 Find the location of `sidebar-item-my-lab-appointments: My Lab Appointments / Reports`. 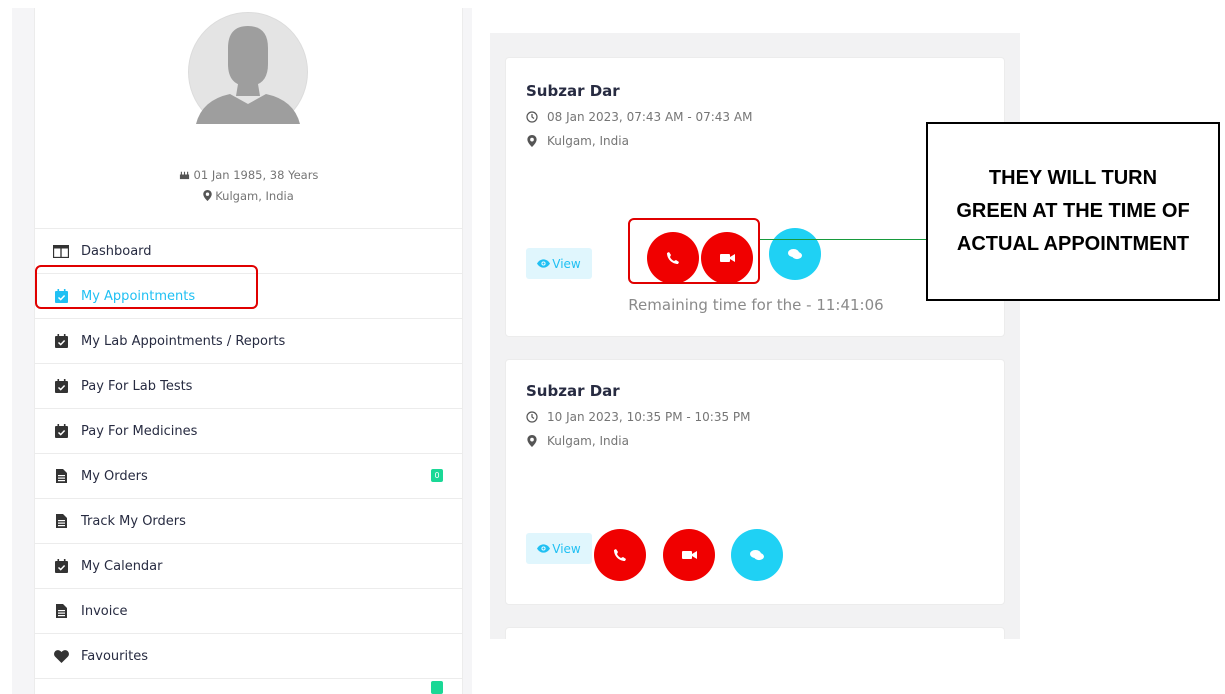

sidebar-item-my-lab-appointments: My Lab Appointments / Reports is located at coordinates (248, 340).